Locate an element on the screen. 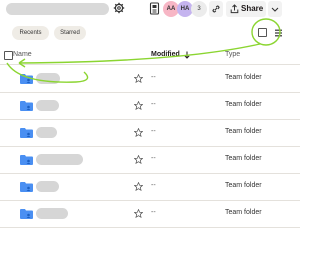  column-header-type: Type is located at coordinates (232, 54).